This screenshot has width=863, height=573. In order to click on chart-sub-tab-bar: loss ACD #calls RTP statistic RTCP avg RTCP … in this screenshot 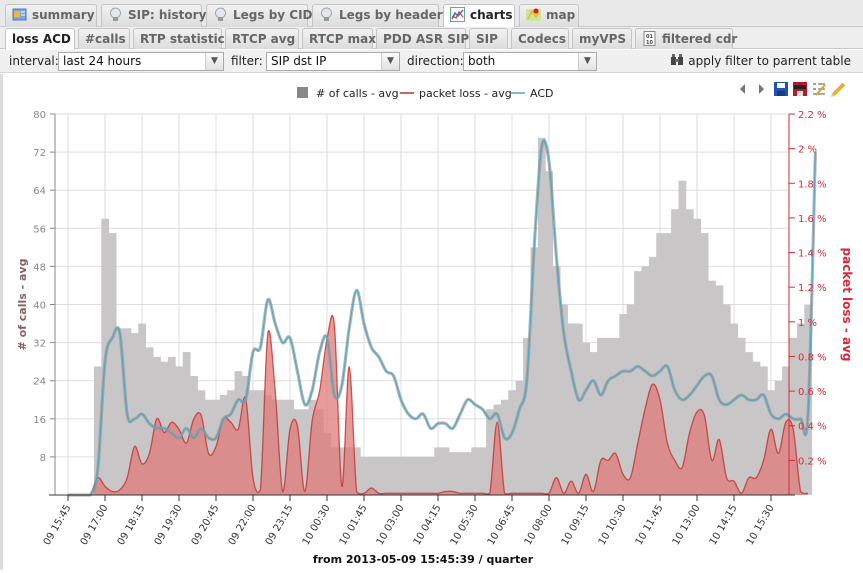, I will do `click(431, 38)`.